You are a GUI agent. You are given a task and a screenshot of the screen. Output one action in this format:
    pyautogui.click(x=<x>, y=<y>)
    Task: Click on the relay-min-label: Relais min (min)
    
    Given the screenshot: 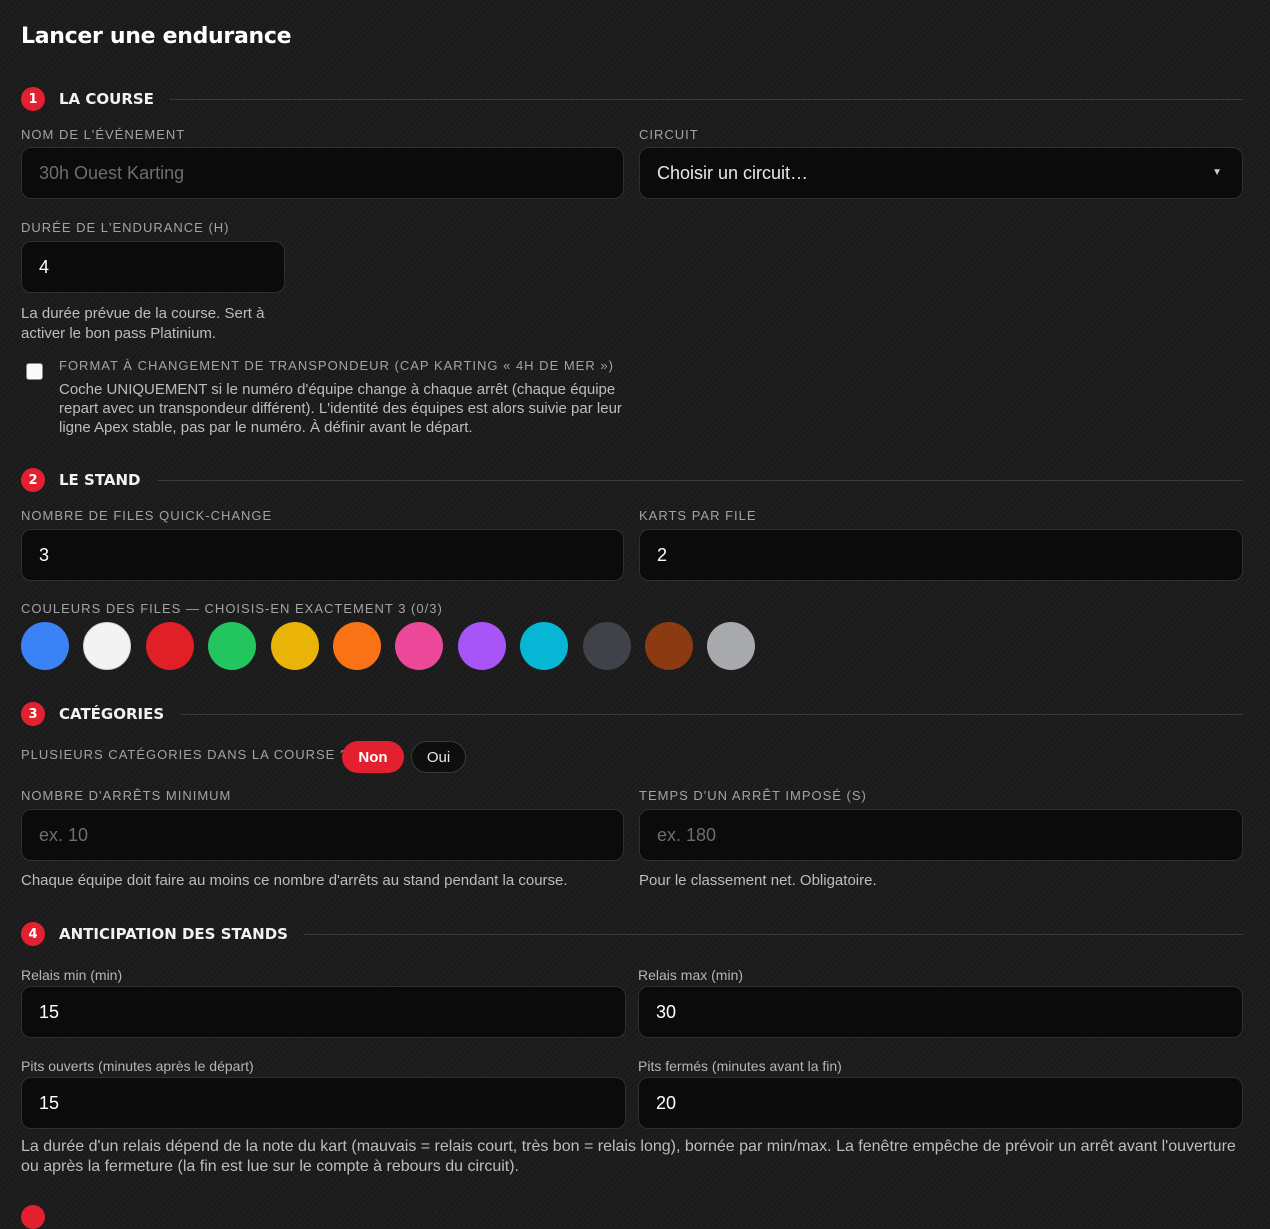 What is the action you would take?
    pyautogui.click(x=72, y=975)
    